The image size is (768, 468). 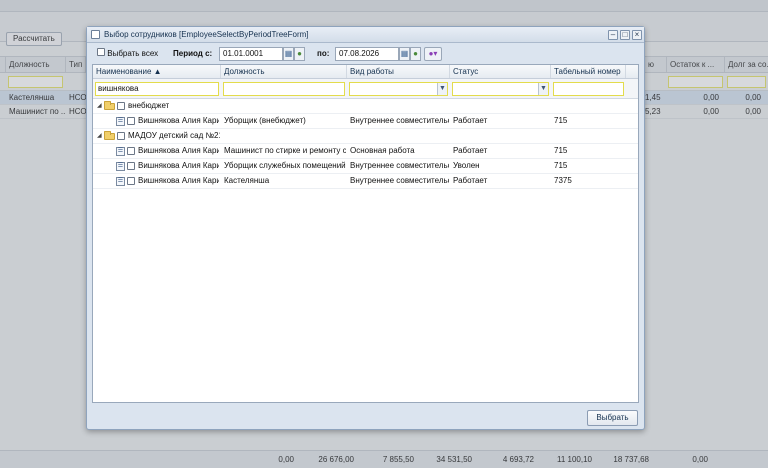 What do you see at coordinates (285, 165) in the screenshot?
I see `employee-position: Уборщик служебных помещений ДД` at bounding box center [285, 165].